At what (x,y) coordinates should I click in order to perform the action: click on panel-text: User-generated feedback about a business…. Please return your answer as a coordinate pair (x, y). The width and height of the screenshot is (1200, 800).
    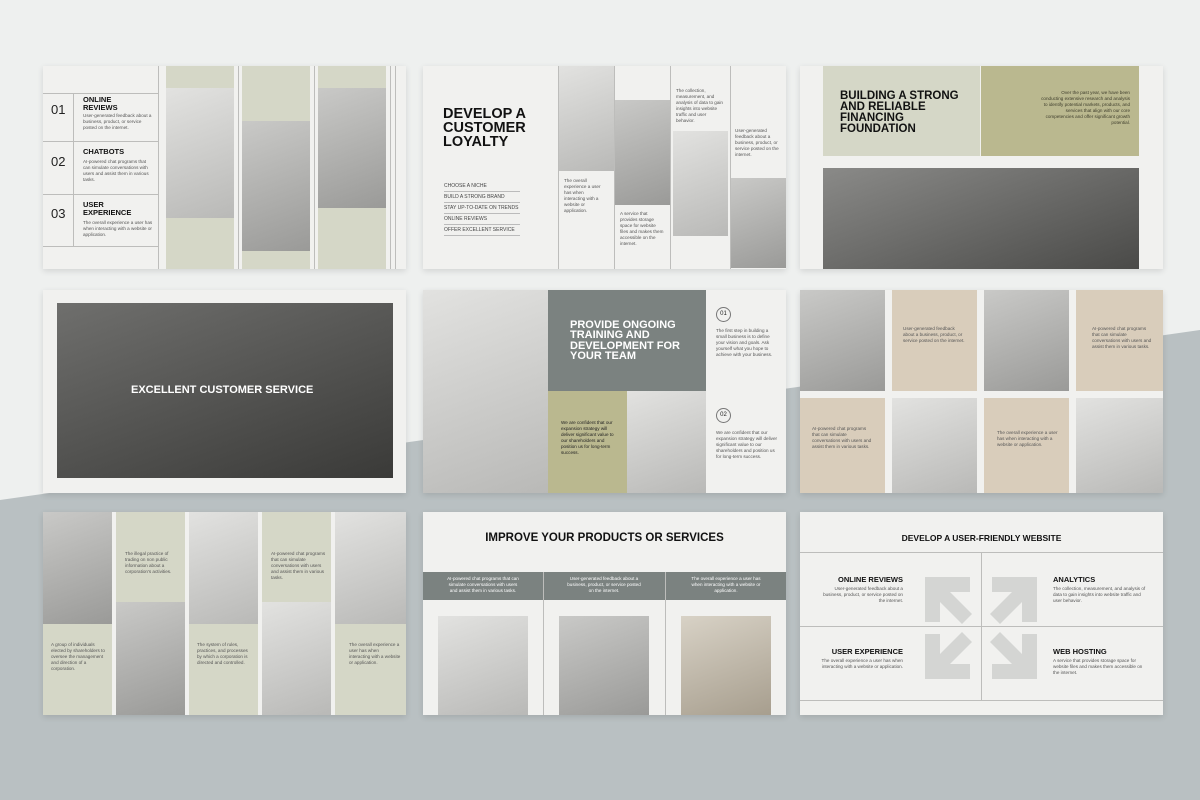
    Looking at the image, I should click on (934, 334).